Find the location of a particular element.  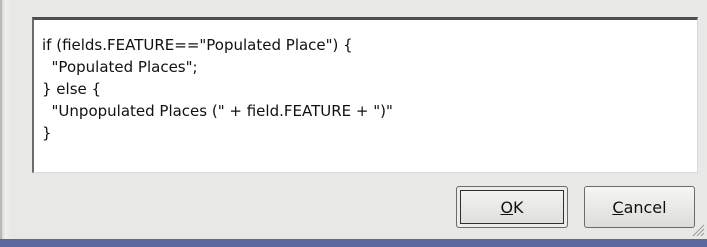

ok-button-label: OK is located at coordinates (511, 207).